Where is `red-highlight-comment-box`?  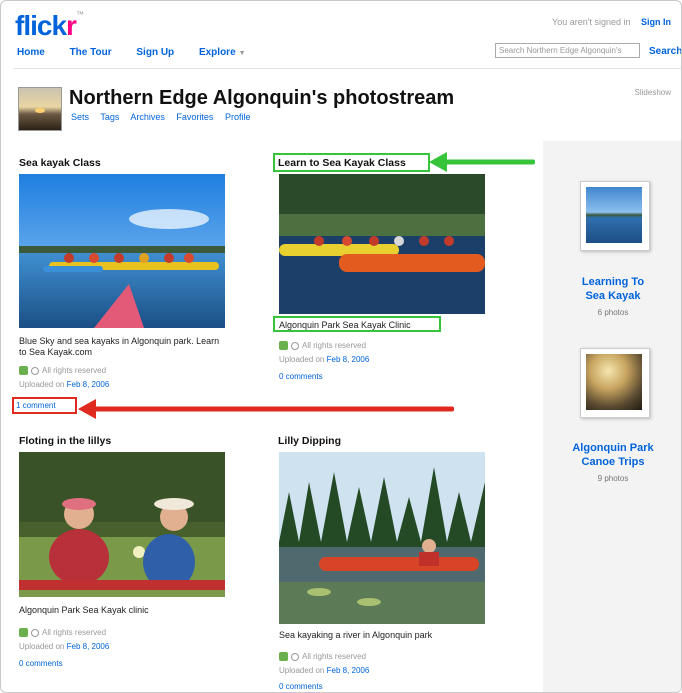 red-highlight-comment-box is located at coordinates (44, 405).